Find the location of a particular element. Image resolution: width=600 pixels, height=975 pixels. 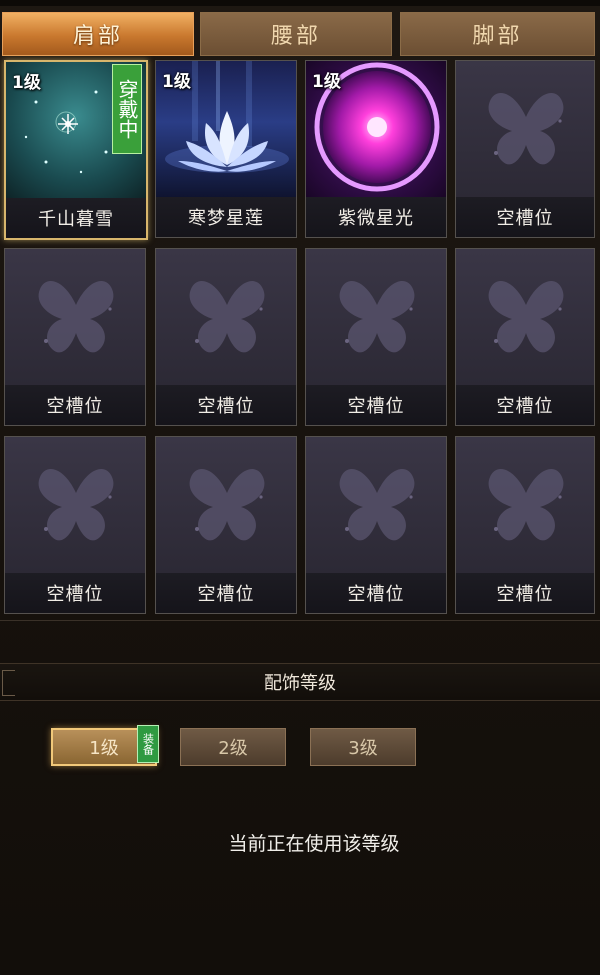

accessory-card-ziwei: 1级 紫微星光 is located at coordinates (376, 149).